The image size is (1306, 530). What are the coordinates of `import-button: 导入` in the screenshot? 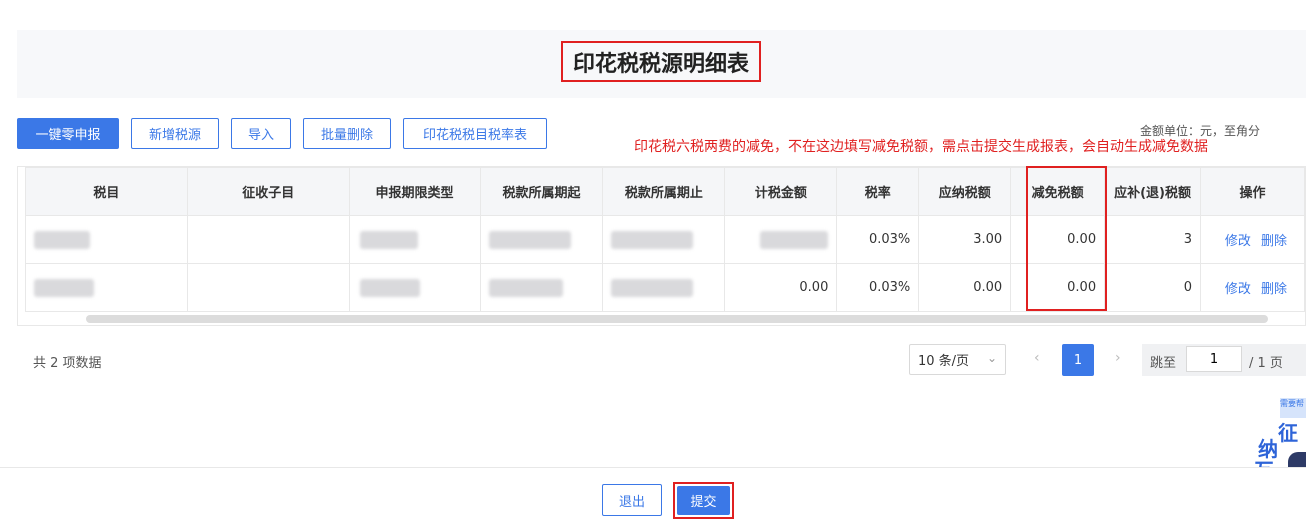 It's located at (261, 133).